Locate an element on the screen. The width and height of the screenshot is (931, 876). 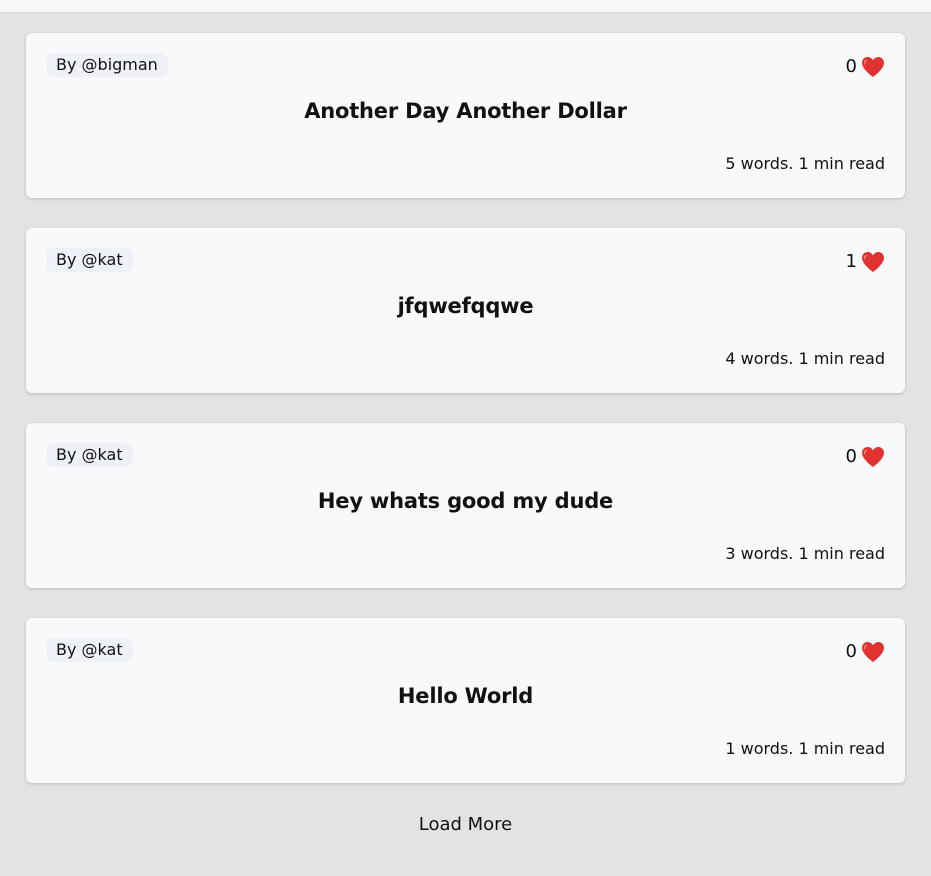
post-title: Another Day Another Dollar is located at coordinates (465, 111).